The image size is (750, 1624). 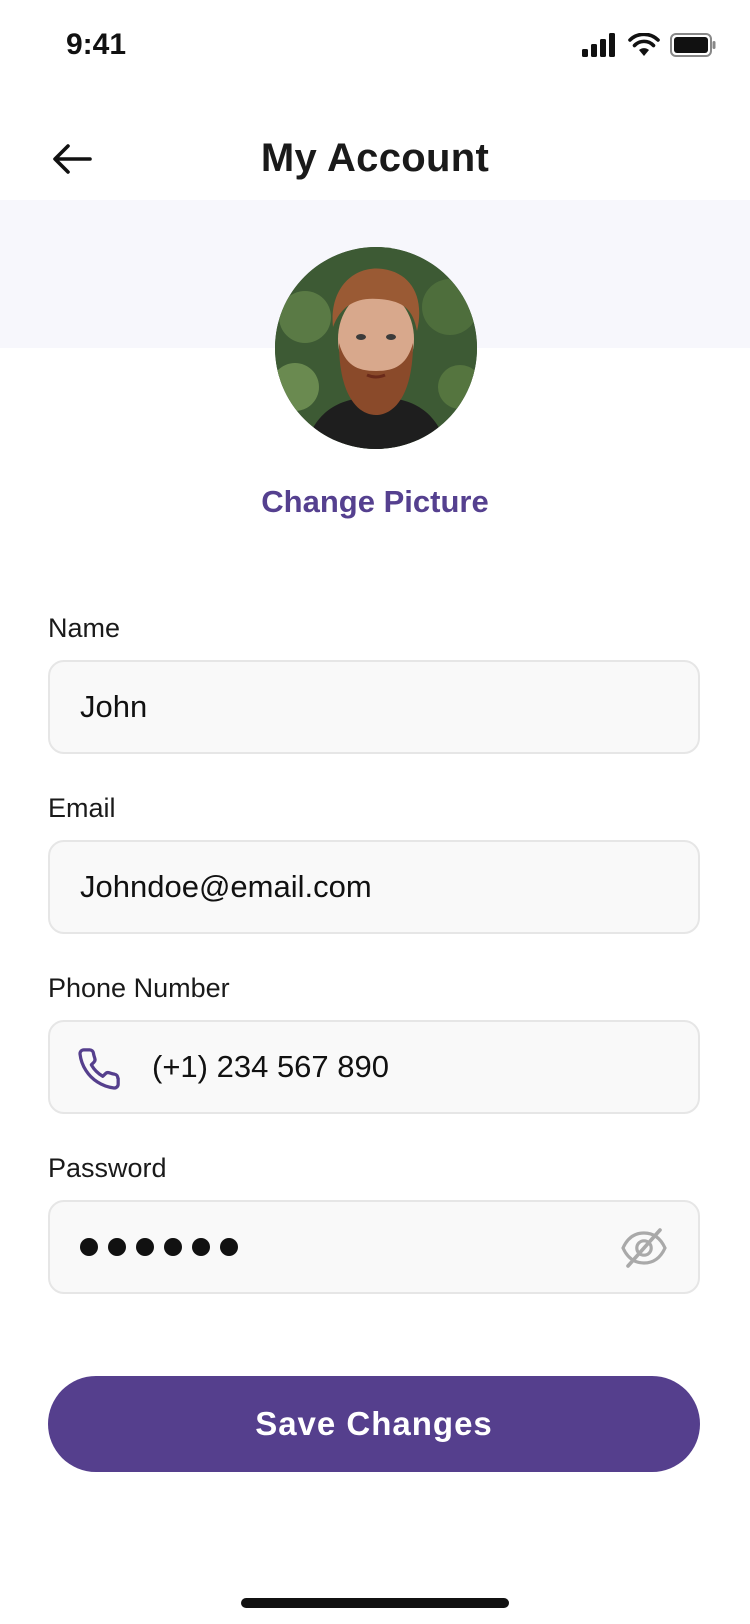 What do you see at coordinates (375, 502) in the screenshot?
I see `change-picture-link: Change Picture` at bounding box center [375, 502].